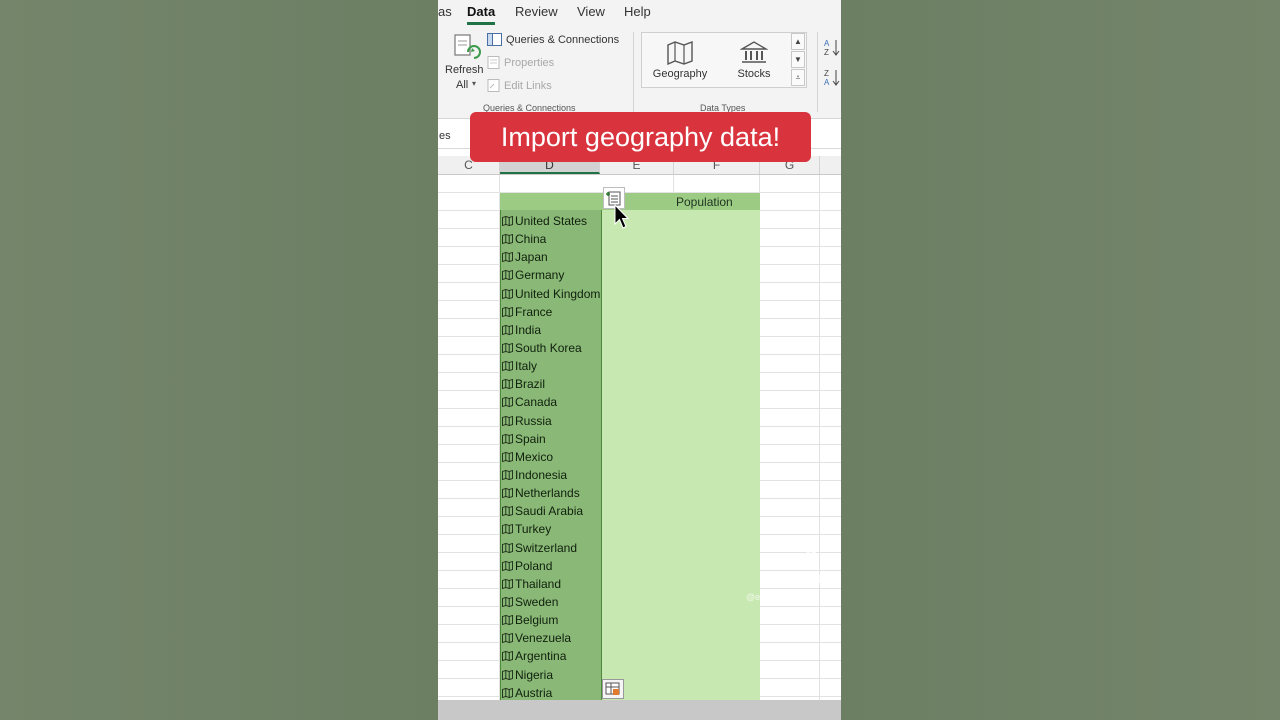 This screenshot has height=720, width=1280. I want to click on queries-connections-icon, so click(494, 39).